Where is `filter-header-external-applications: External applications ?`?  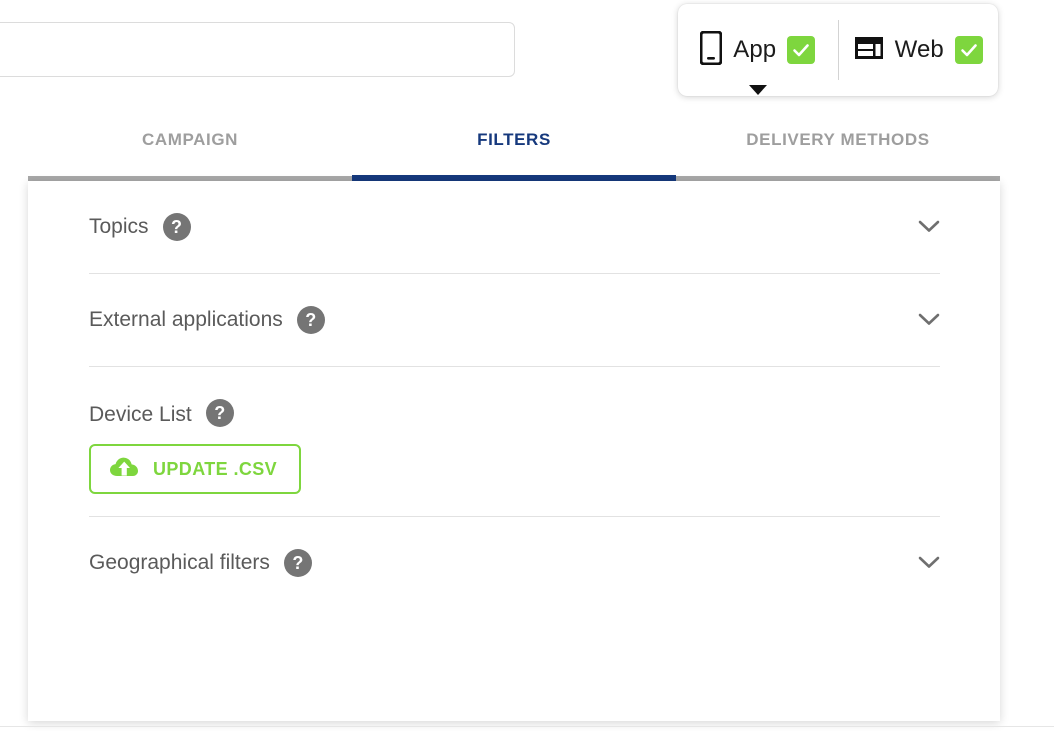
filter-header-external-applications: External applications ? is located at coordinates (514, 320).